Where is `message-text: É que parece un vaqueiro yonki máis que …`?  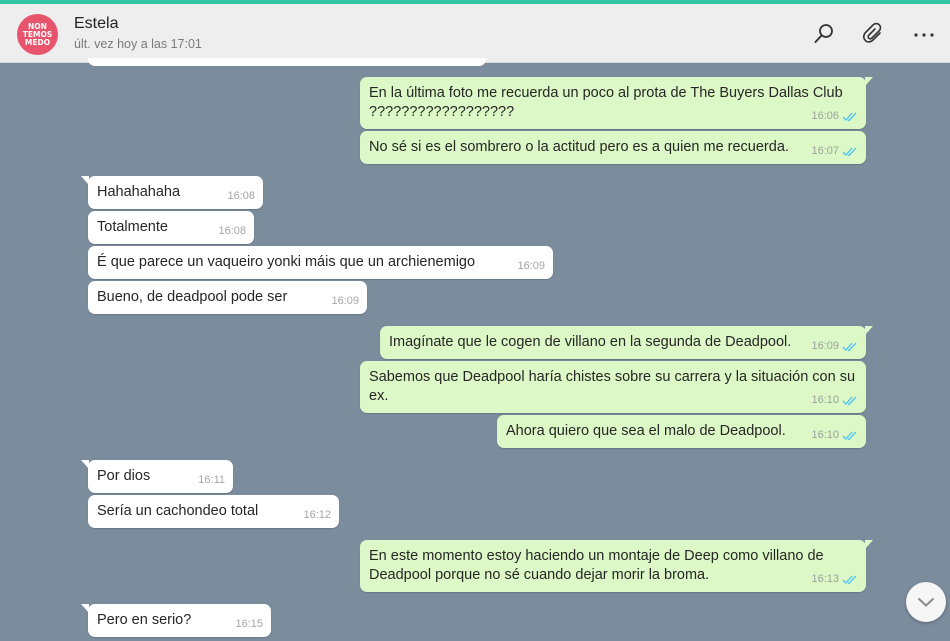
message-text: É que parece un vaqueiro yonki máis que … is located at coordinates (286, 262).